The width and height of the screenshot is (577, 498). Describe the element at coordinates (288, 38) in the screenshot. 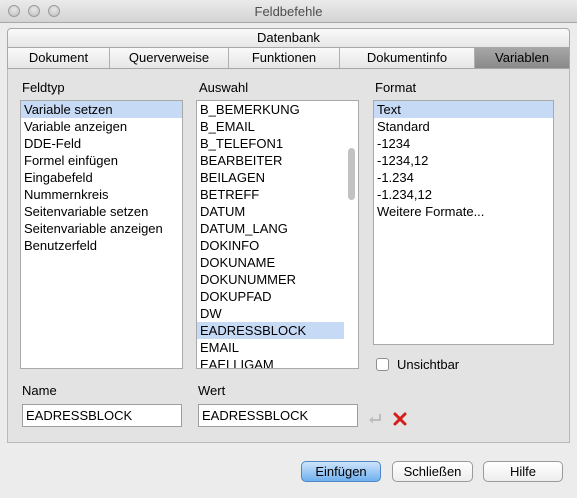

I see `tab-datenbank: Datenbank` at that location.